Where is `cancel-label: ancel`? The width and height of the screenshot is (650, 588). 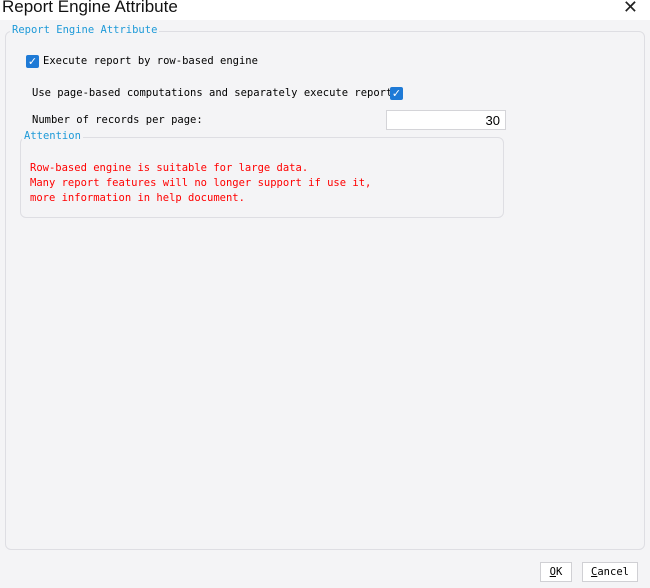
cancel-label: ancel is located at coordinates (613, 572).